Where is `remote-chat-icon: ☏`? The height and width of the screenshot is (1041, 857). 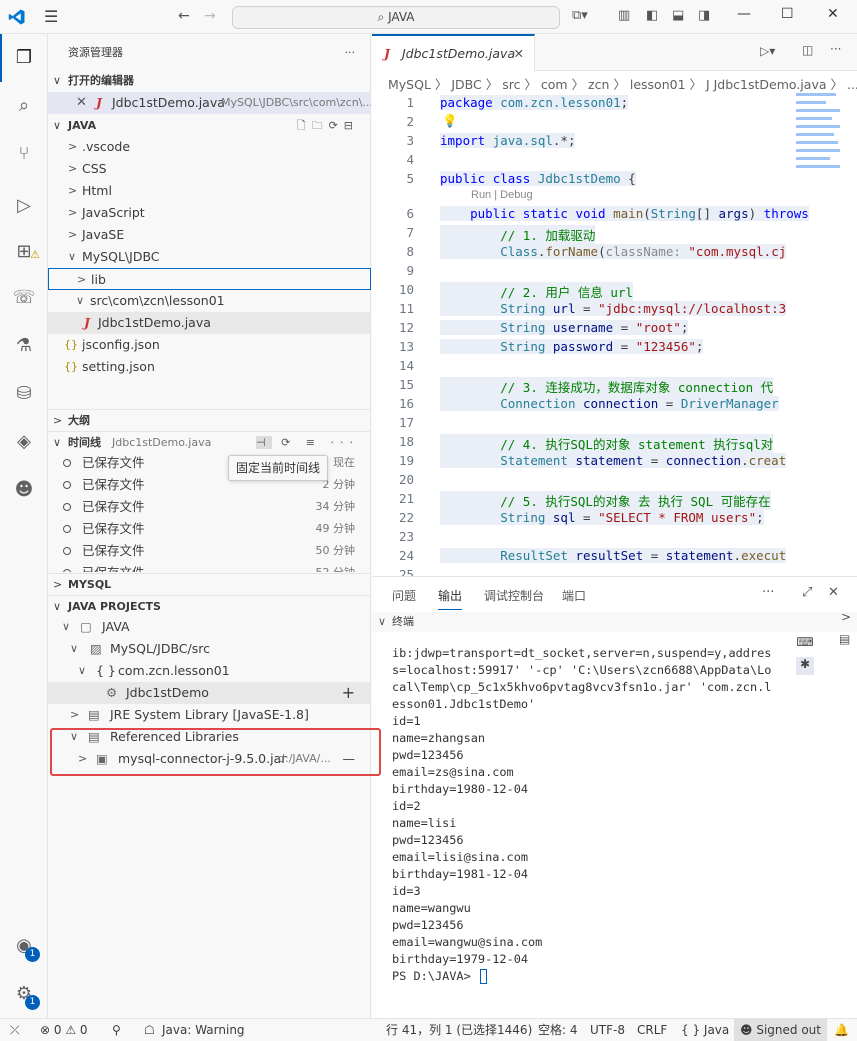 remote-chat-icon: ☏ is located at coordinates (24, 298).